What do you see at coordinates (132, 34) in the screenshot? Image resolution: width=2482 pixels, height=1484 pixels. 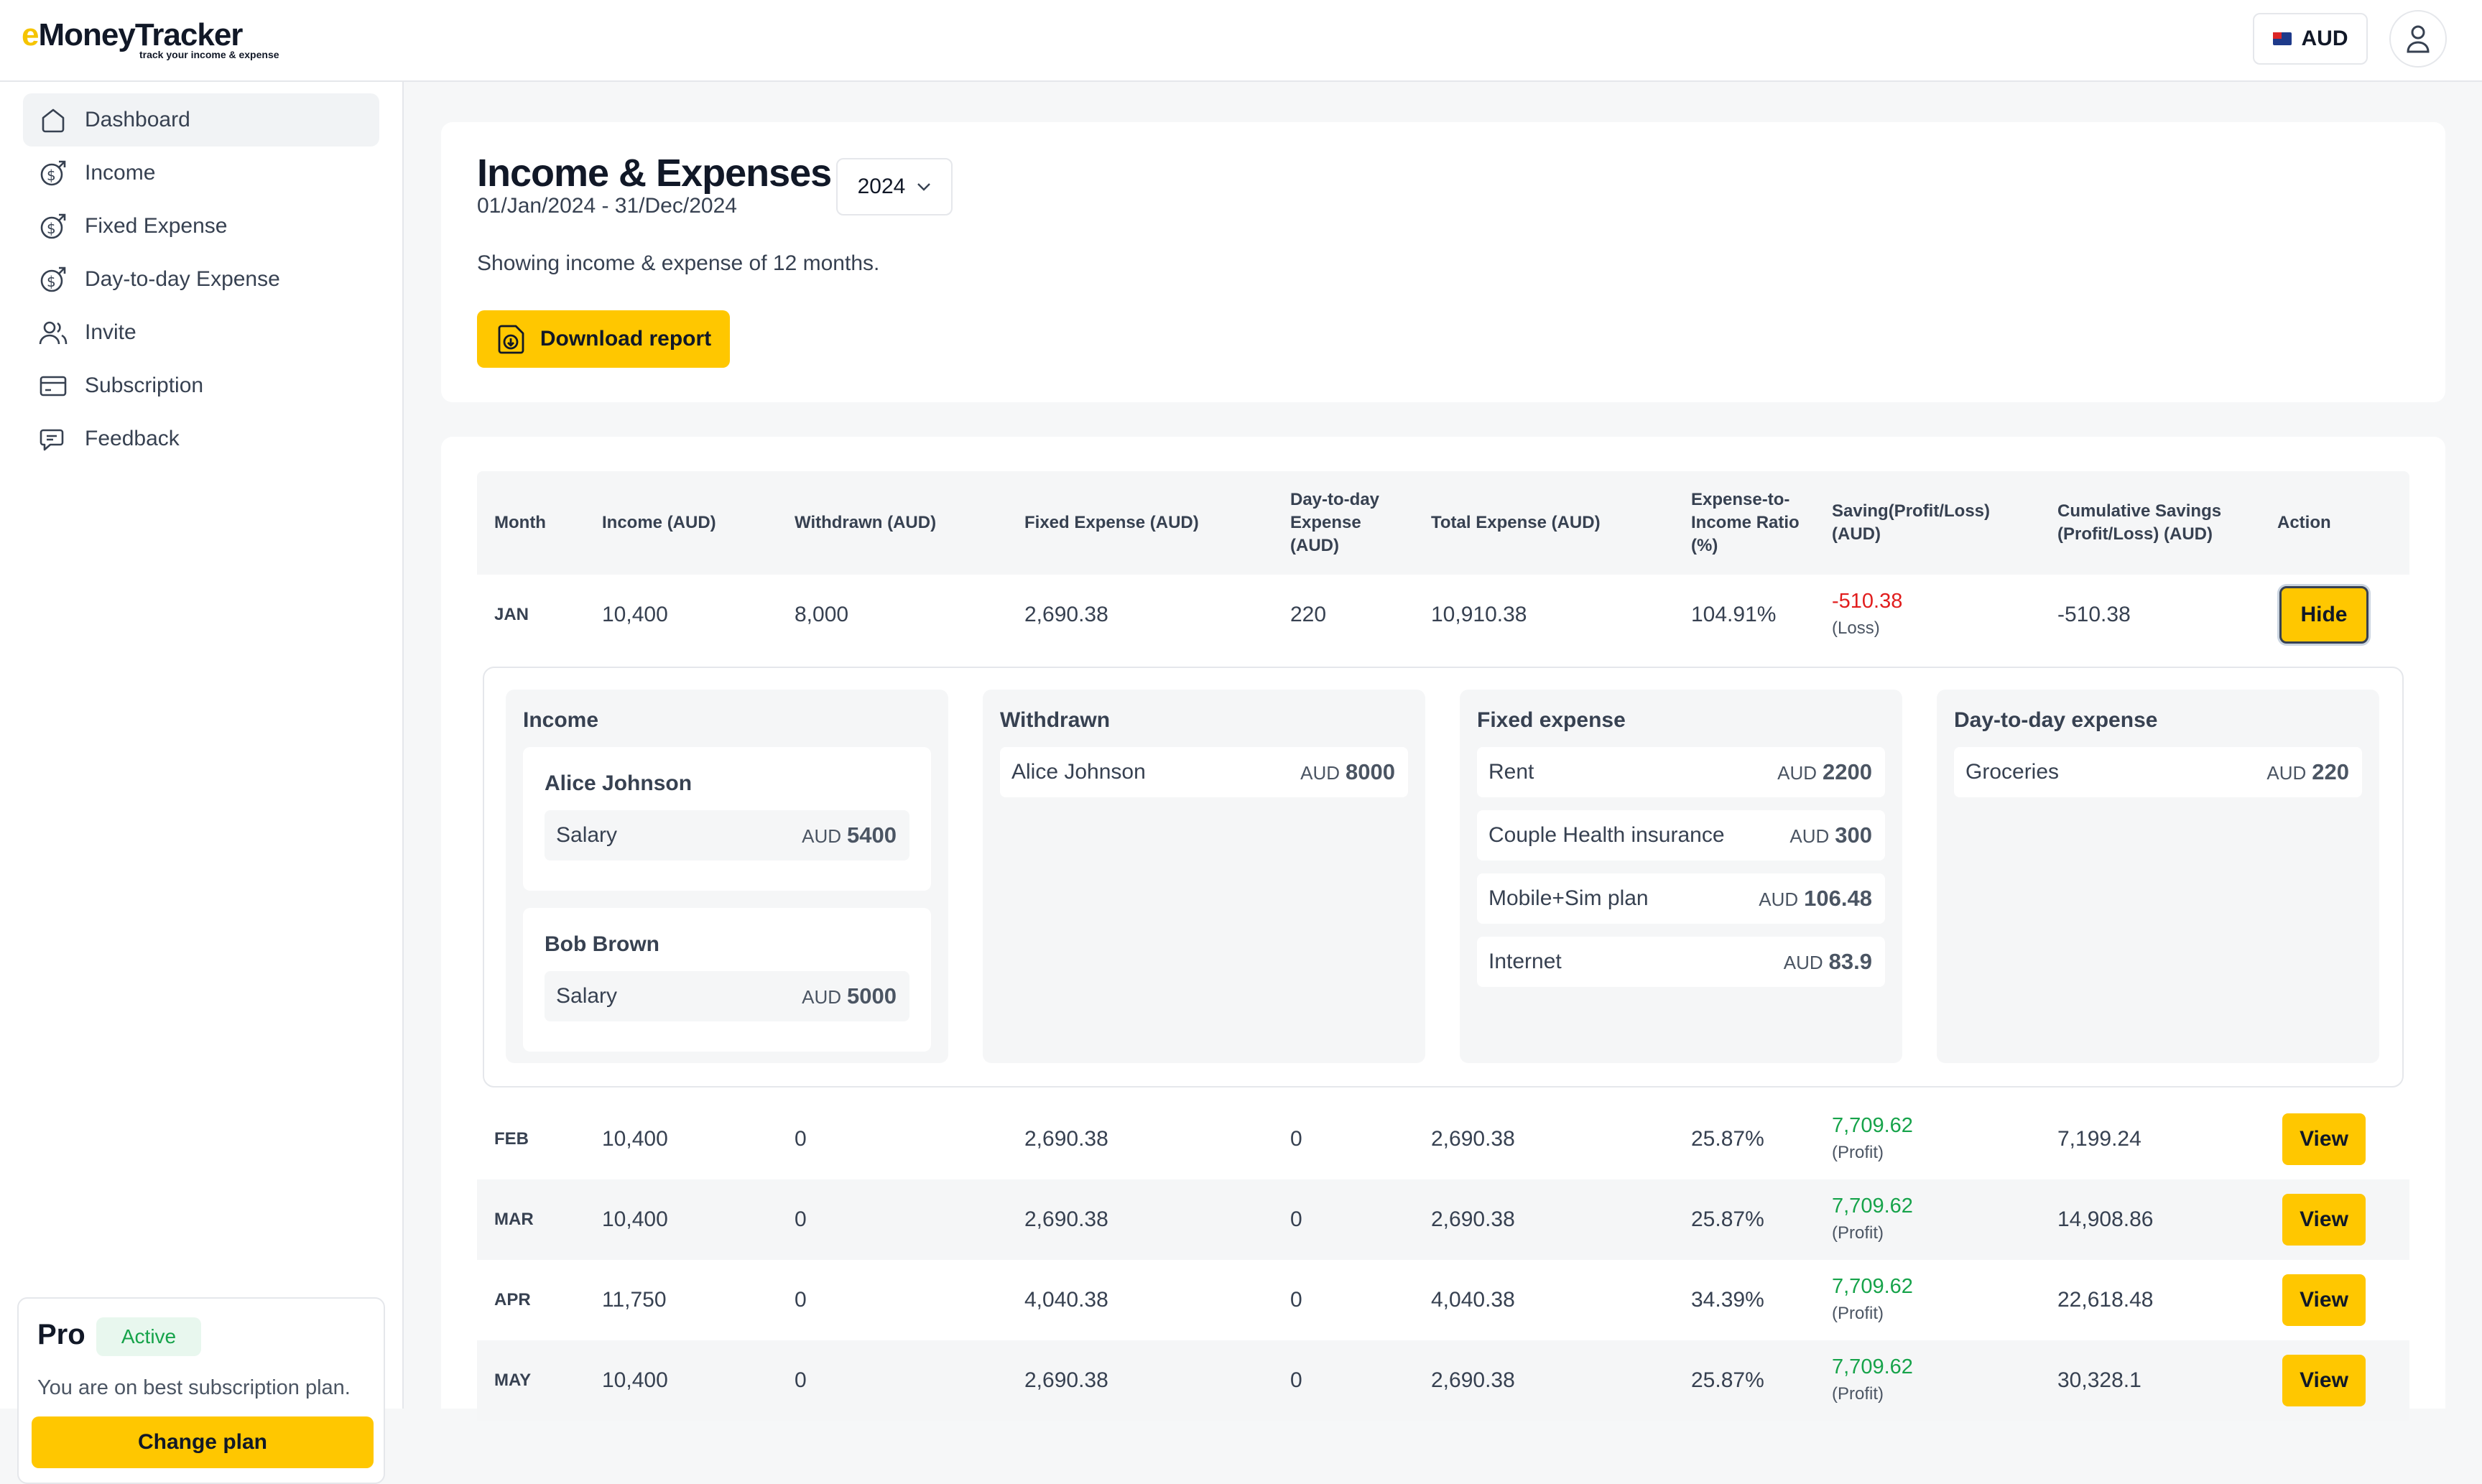 I see `logo-wordmark: eMoneyTracker` at bounding box center [132, 34].